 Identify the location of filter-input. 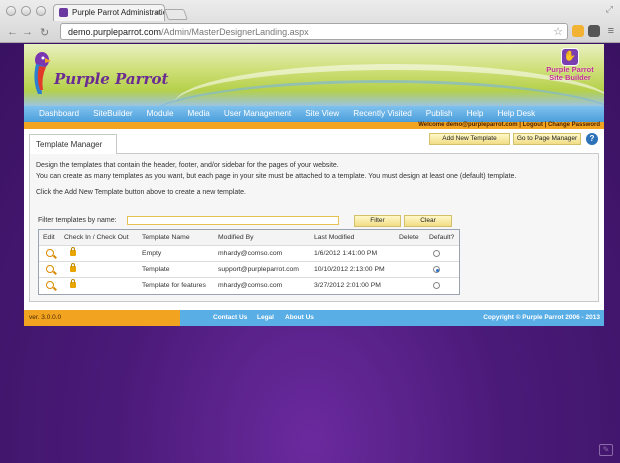
(233, 220).